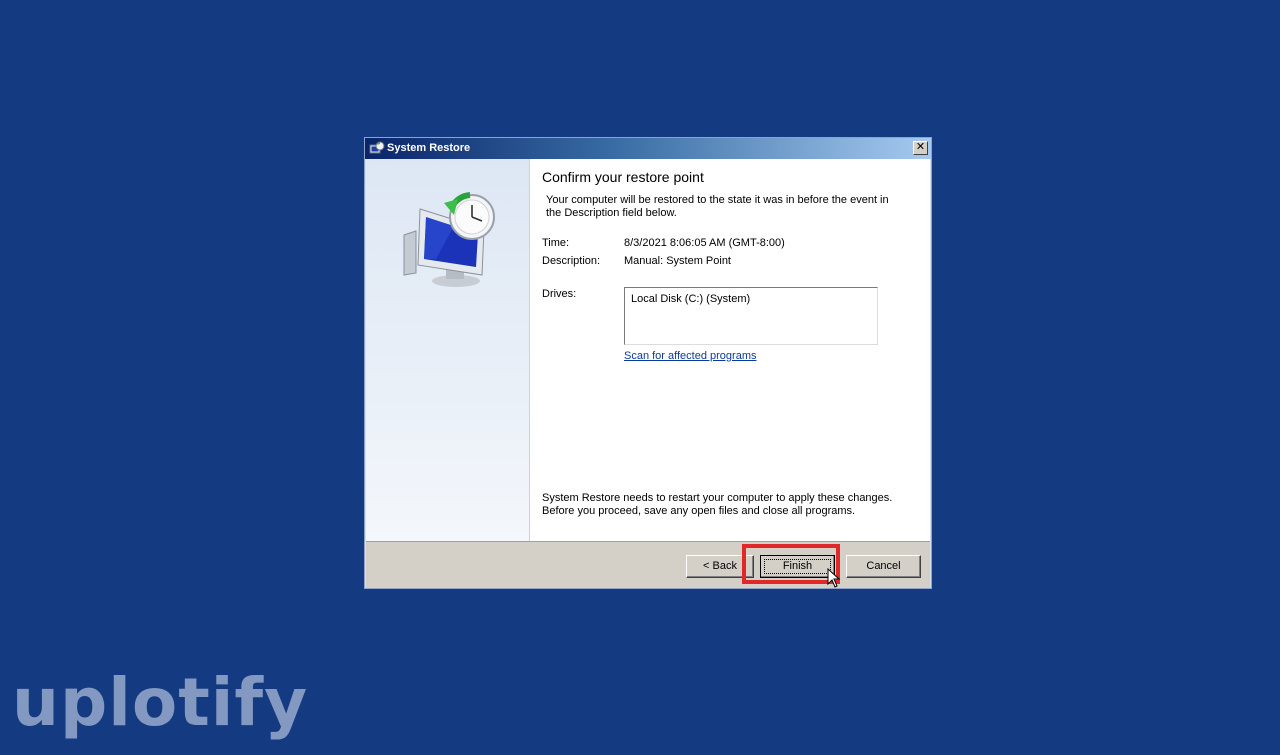  What do you see at coordinates (623, 177) in the screenshot?
I see `page-title: Confirm your restore point` at bounding box center [623, 177].